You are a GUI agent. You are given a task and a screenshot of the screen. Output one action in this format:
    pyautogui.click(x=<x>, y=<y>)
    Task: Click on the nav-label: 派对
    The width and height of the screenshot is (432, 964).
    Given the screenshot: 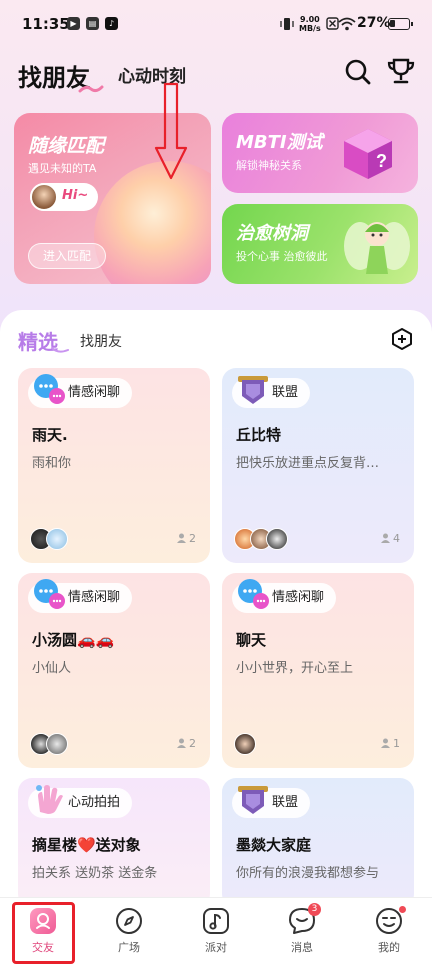 What is the action you would take?
    pyautogui.click(x=216, y=947)
    